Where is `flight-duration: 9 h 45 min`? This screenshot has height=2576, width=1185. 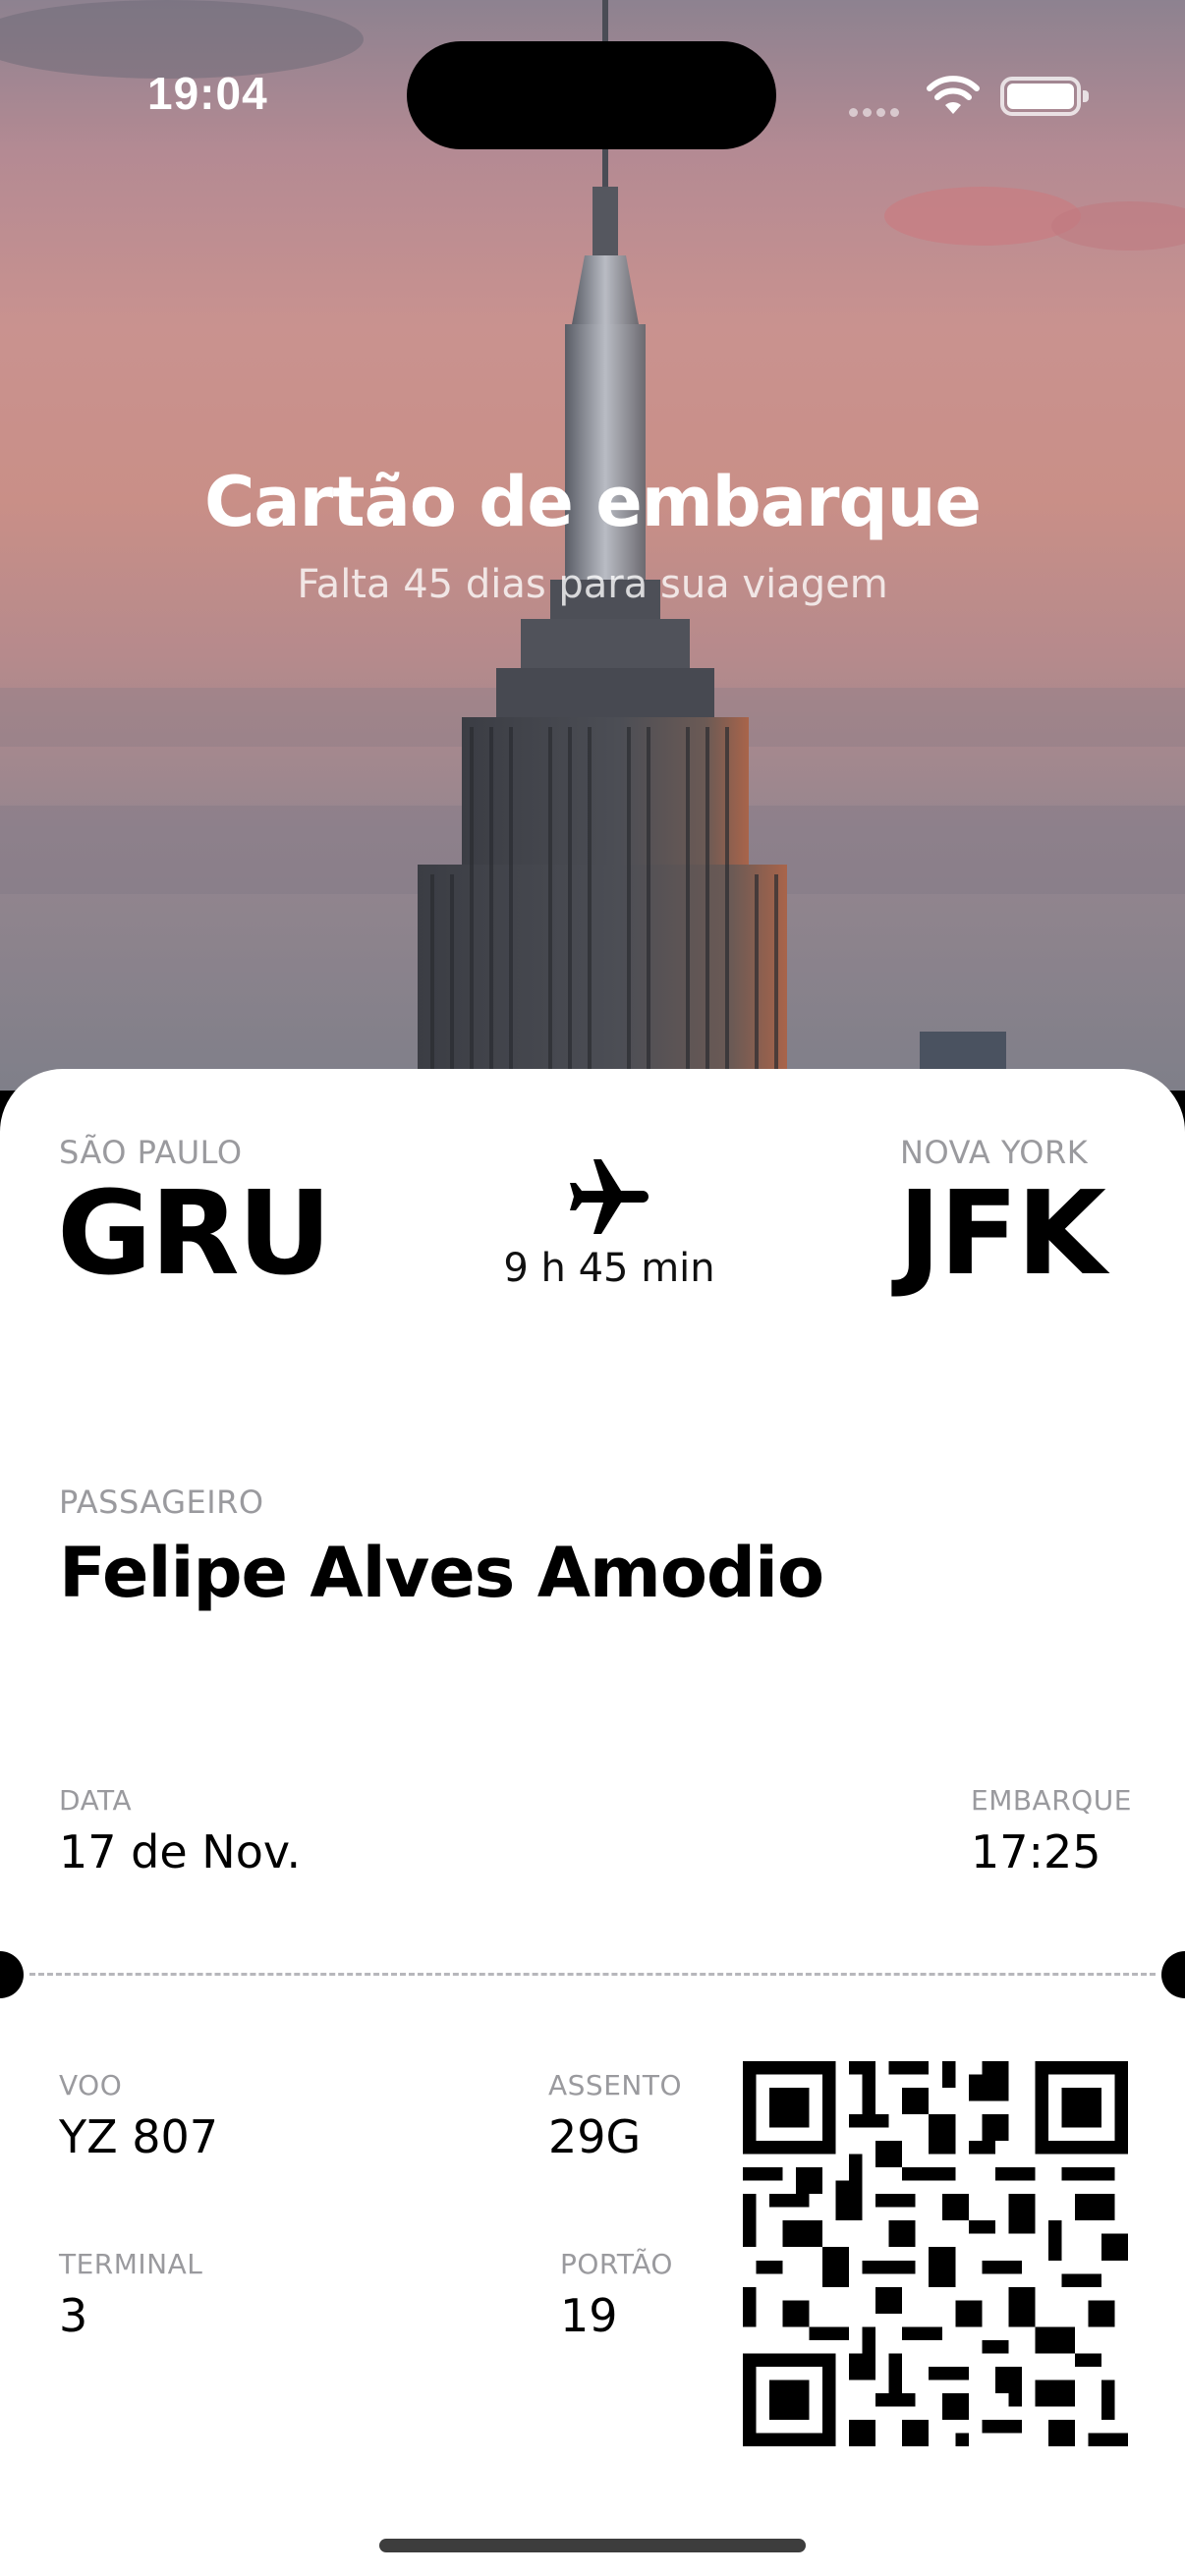
flight-duration: 9 h 45 min is located at coordinates (609, 1268).